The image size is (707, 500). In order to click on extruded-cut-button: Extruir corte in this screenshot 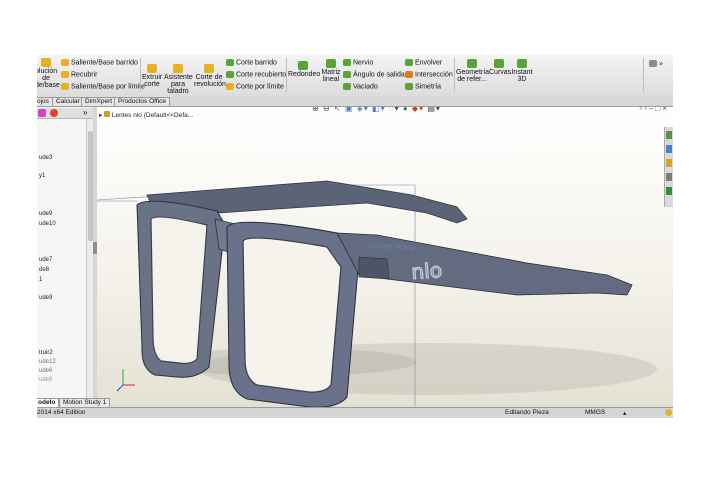, I will do `click(152, 76)`.